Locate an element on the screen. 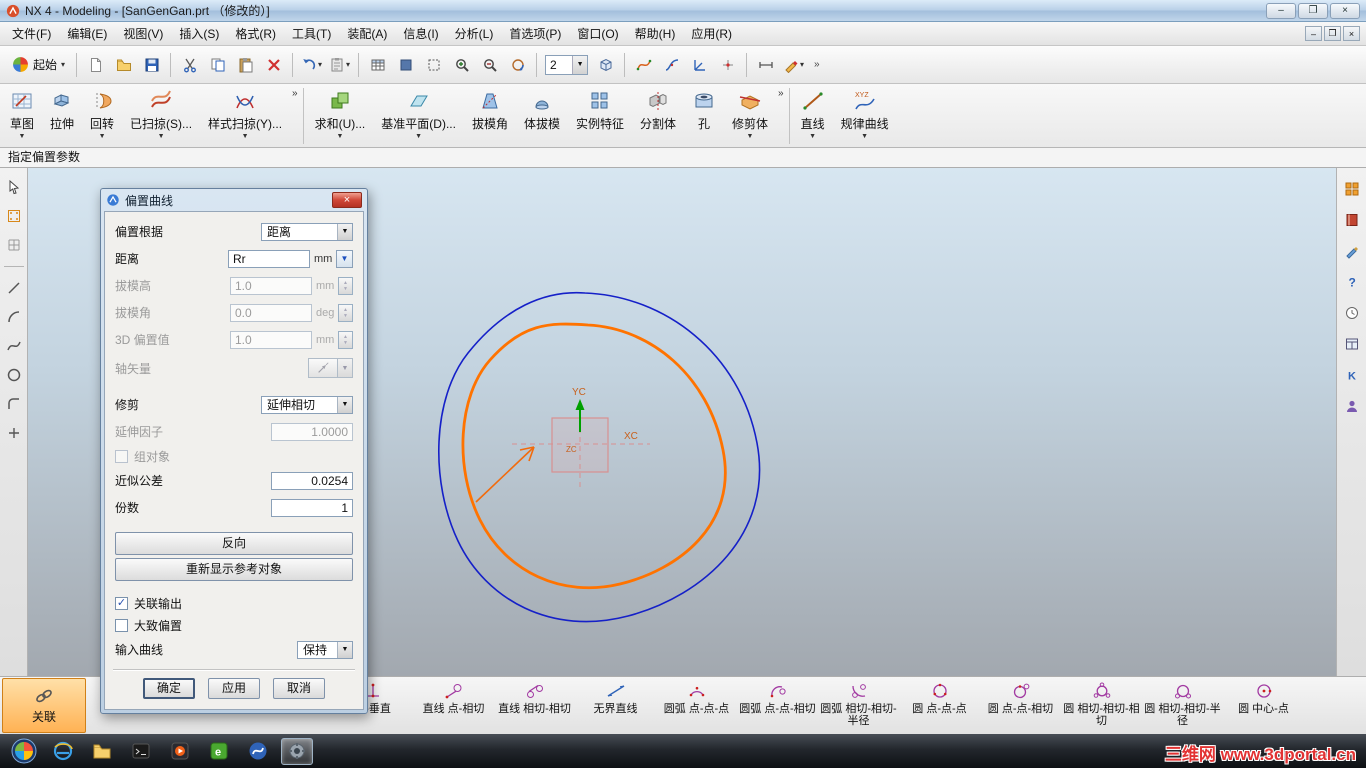  zoom-out-button is located at coordinates (489, 64).